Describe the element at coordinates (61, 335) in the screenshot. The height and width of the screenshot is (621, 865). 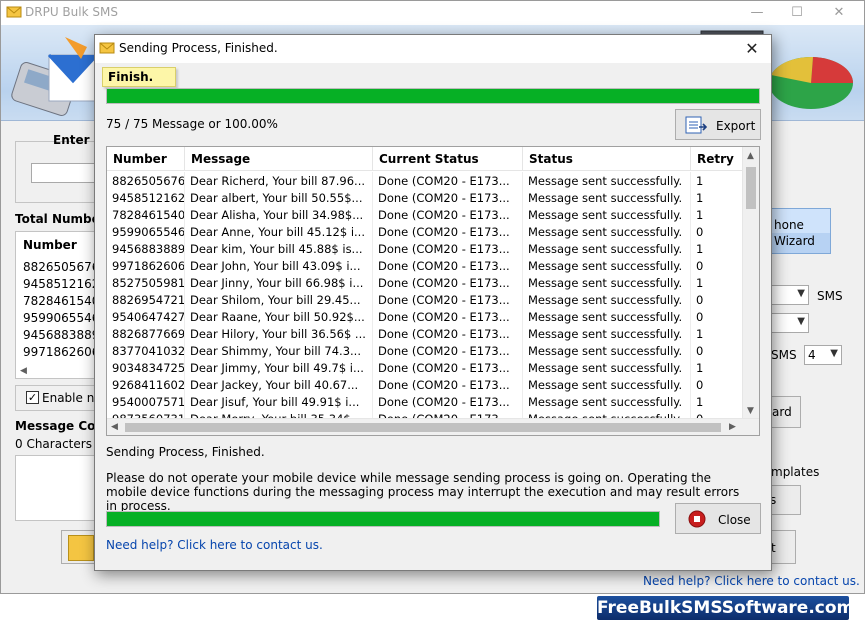
I see `list-item: 9456883889` at that location.